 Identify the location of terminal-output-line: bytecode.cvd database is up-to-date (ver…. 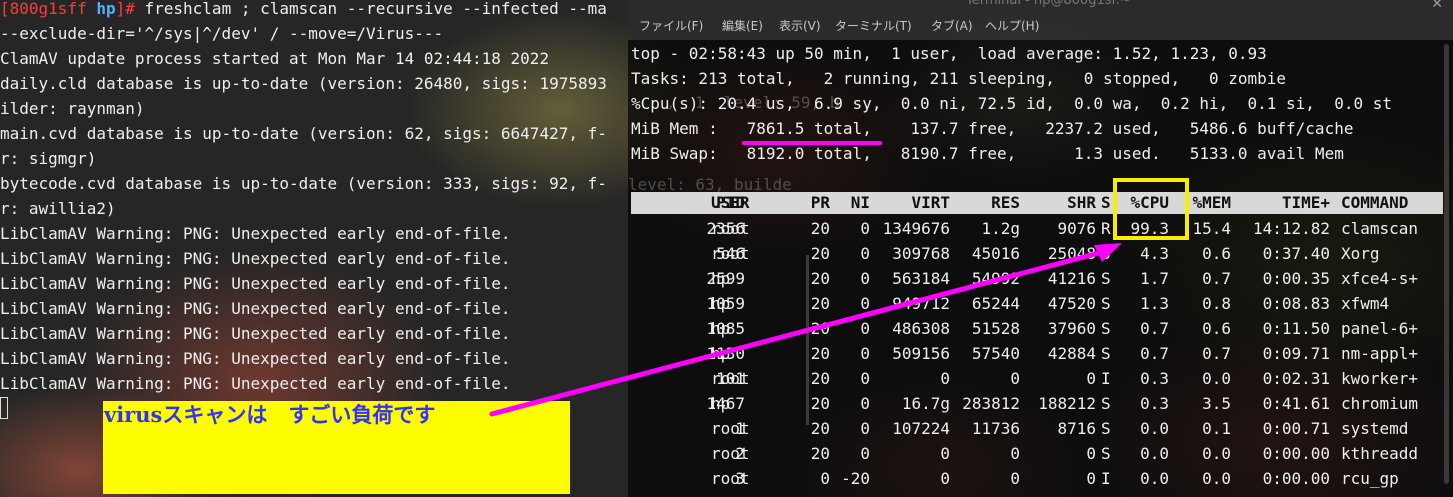
(303, 183).